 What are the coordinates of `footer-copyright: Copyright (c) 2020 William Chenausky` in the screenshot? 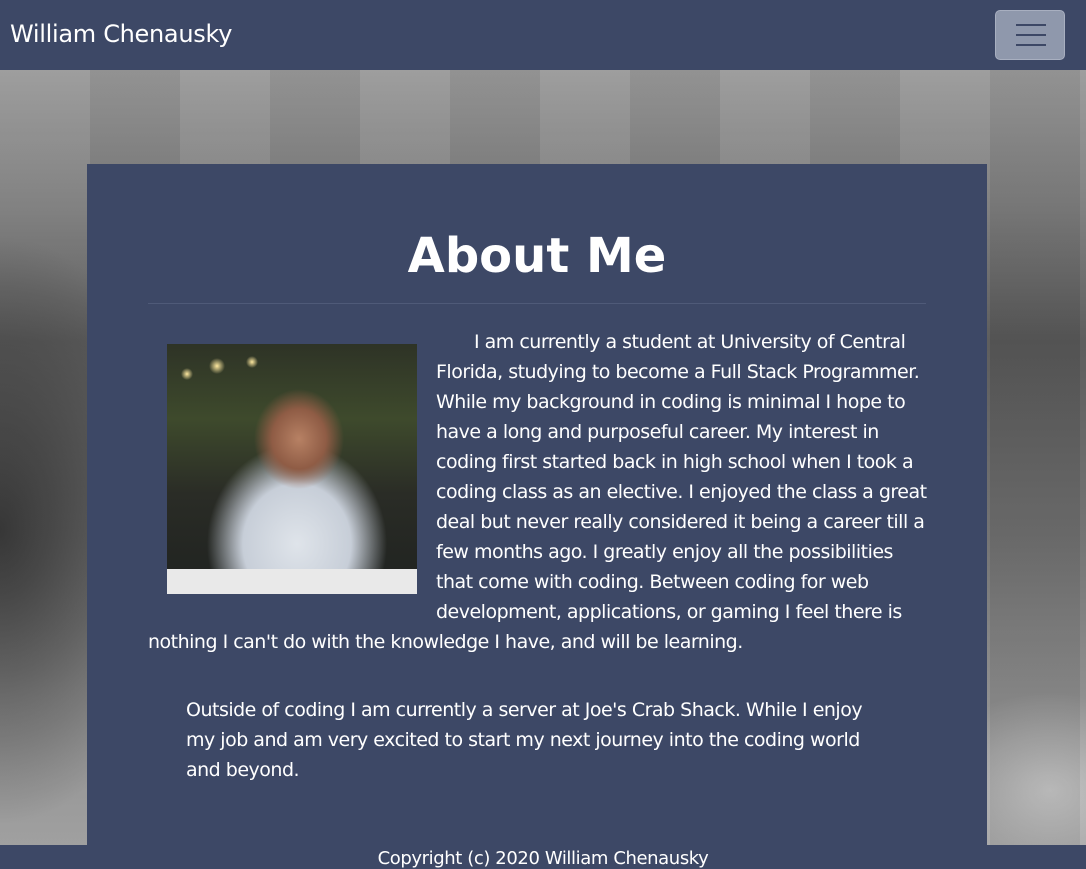 It's located at (543, 858).